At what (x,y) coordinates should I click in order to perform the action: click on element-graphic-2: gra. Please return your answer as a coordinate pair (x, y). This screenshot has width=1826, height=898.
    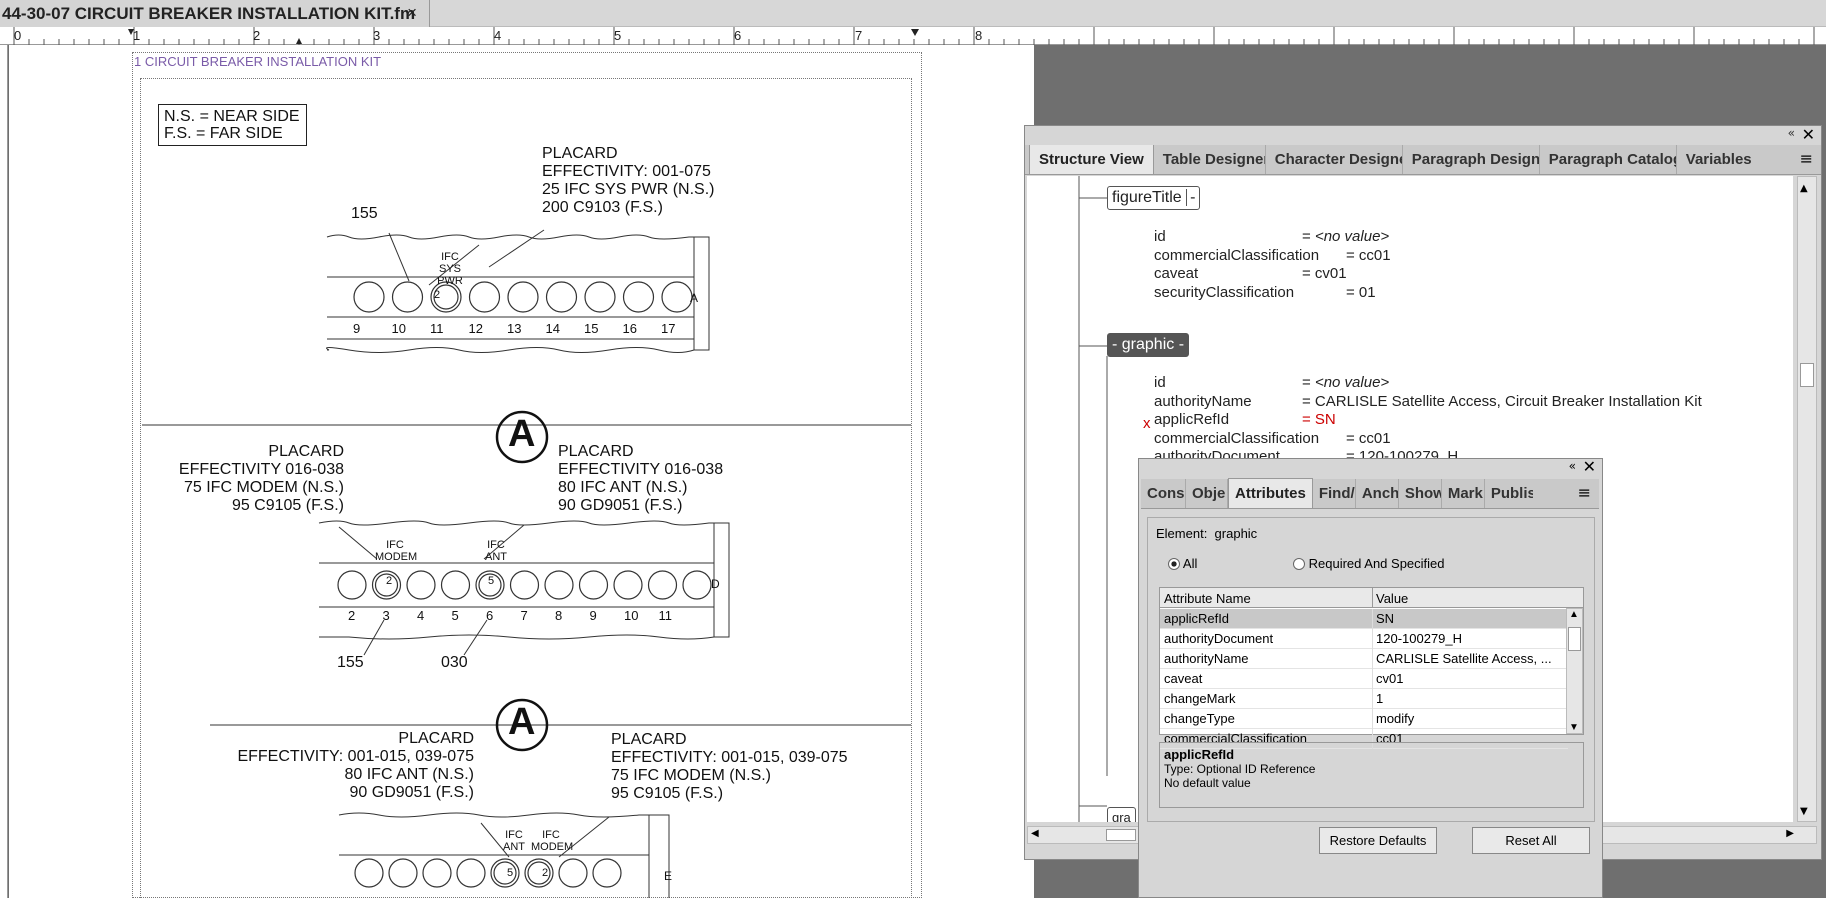
    Looking at the image, I should click on (1121, 814).